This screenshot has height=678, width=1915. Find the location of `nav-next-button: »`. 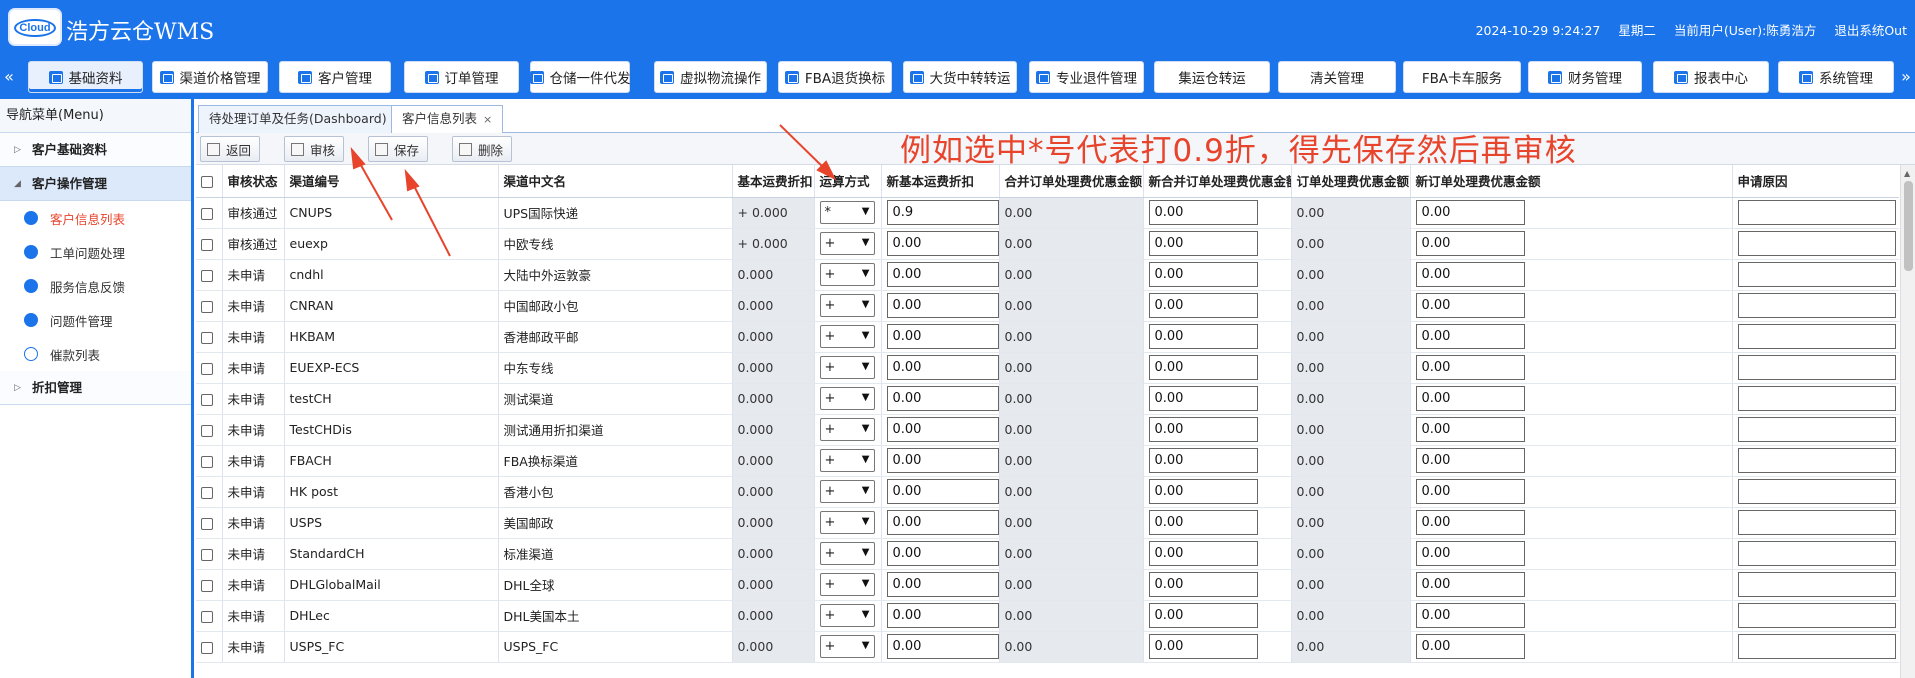

nav-next-button: » is located at coordinates (1906, 77).